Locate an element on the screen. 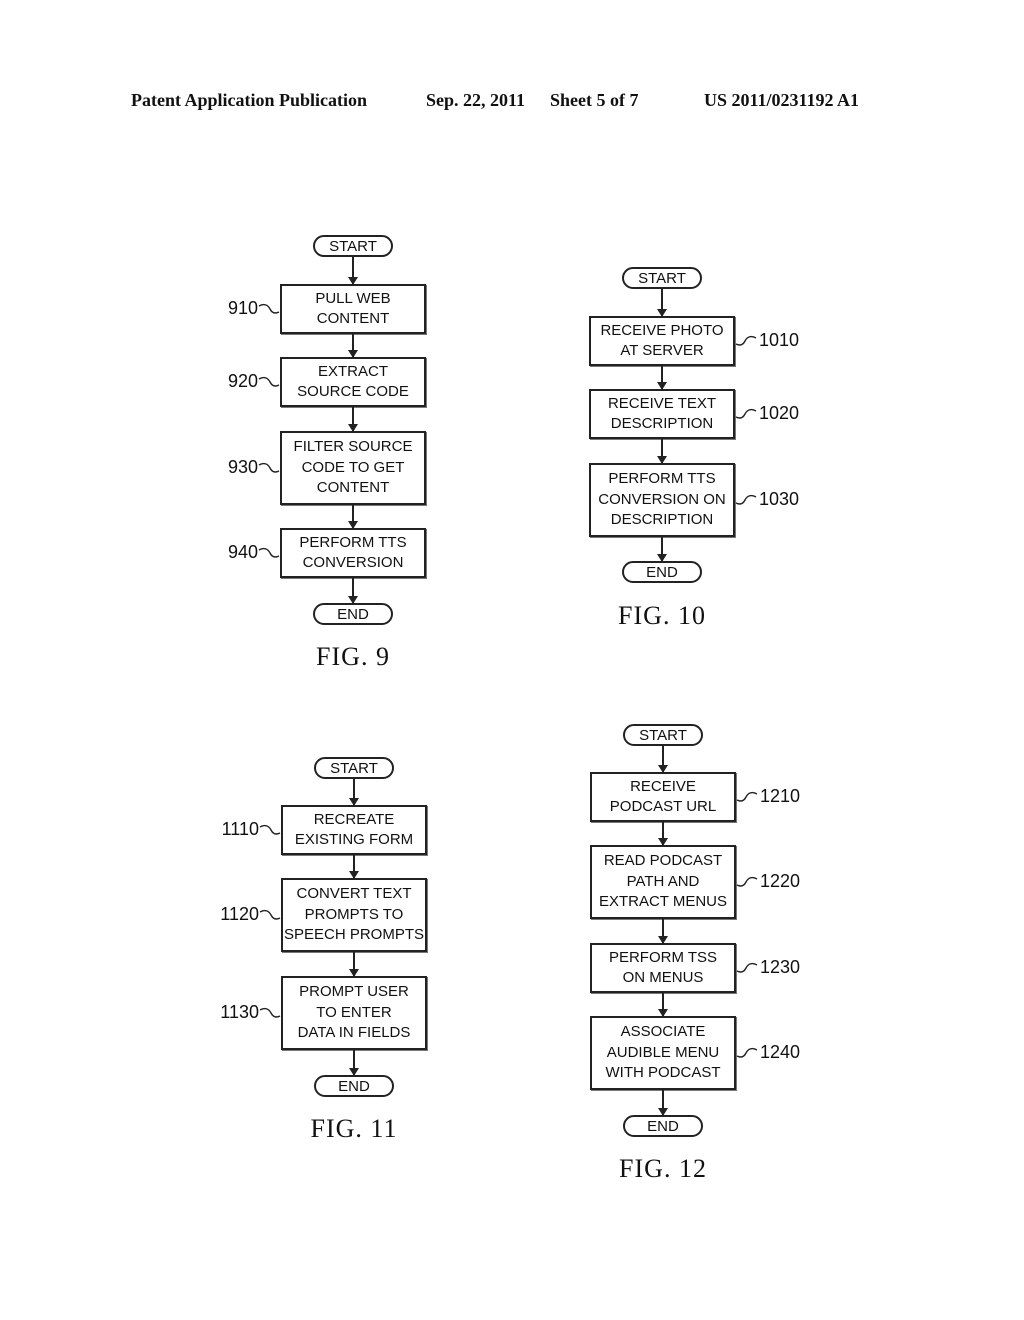 This screenshot has width=1024, height=1320. reference-numeral: 1220 is located at coordinates (780, 881).